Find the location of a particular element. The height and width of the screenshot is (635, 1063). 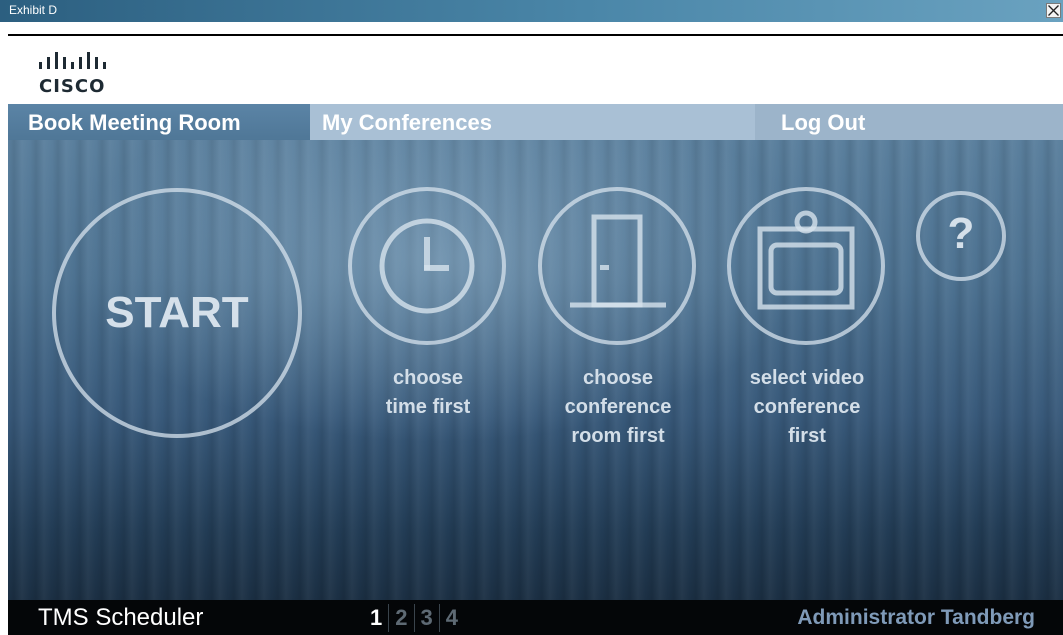

caption-line: first is located at coordinates (807, 436).